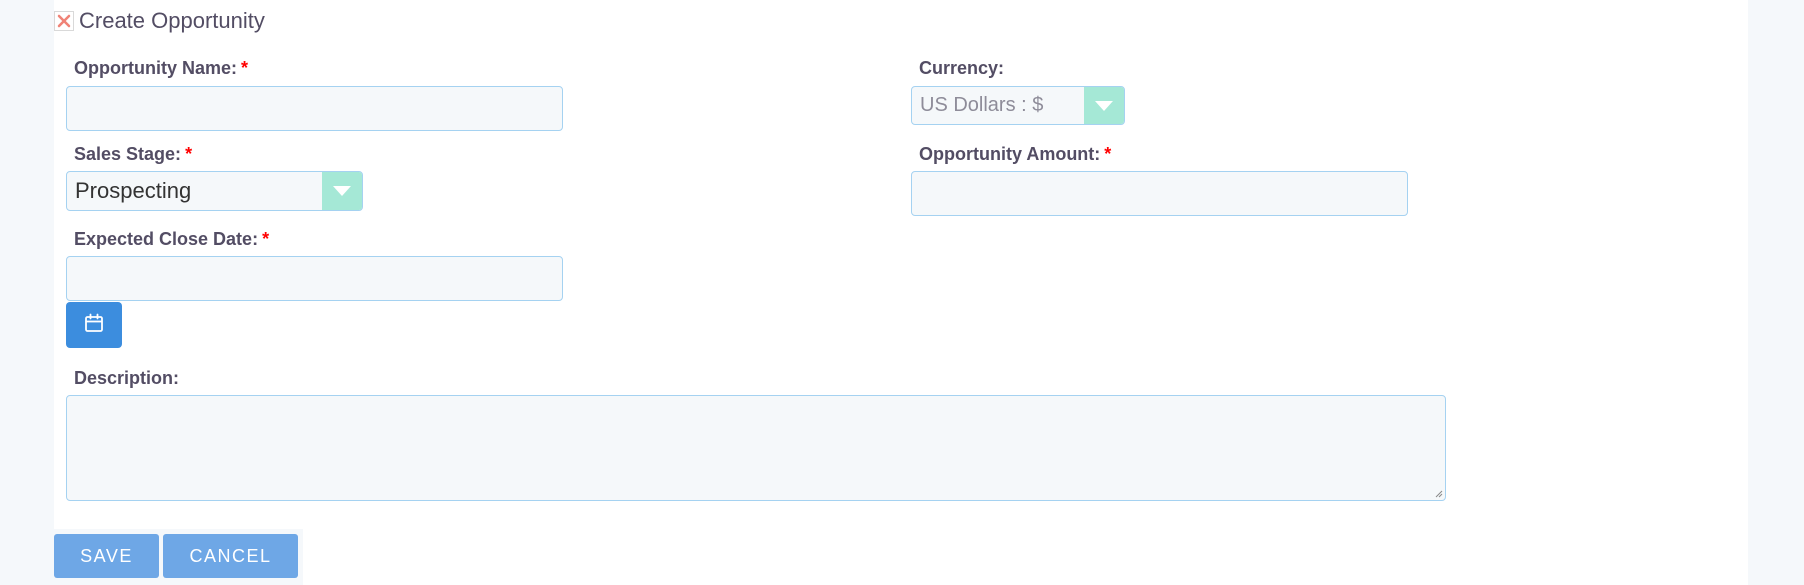 The width and height of the screenshot is (1804, 585). What do you see at coordinates (64, 21) in the screenshot?
I see `close-icon` at bounding box center [64, 21].